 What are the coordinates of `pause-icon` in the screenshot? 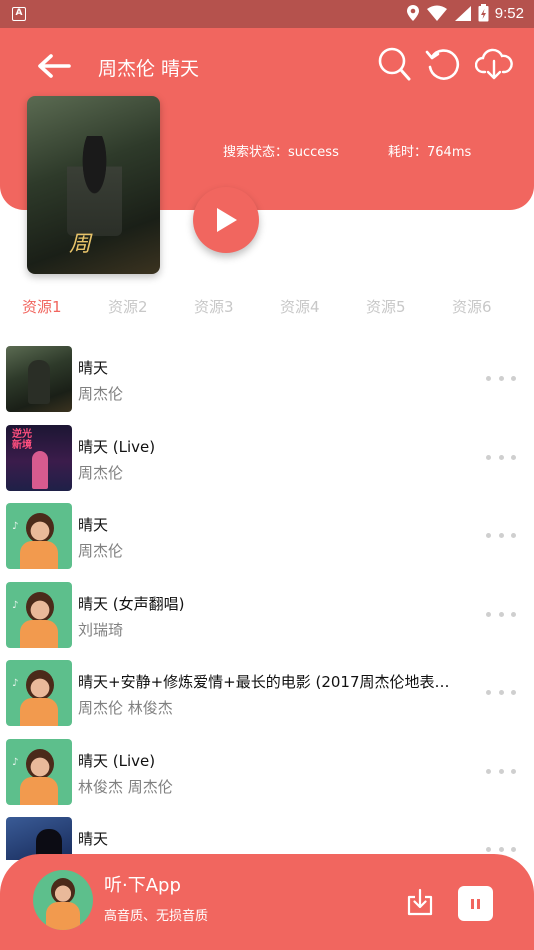 It's located at (475, 903).